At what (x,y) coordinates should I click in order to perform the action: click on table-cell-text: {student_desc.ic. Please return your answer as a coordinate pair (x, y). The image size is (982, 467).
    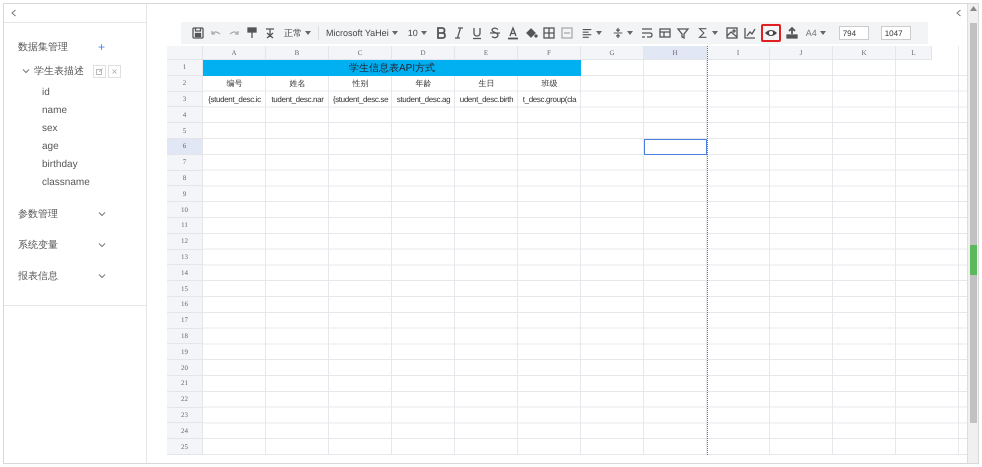
    Looking at the image, I should click on (234, 100).